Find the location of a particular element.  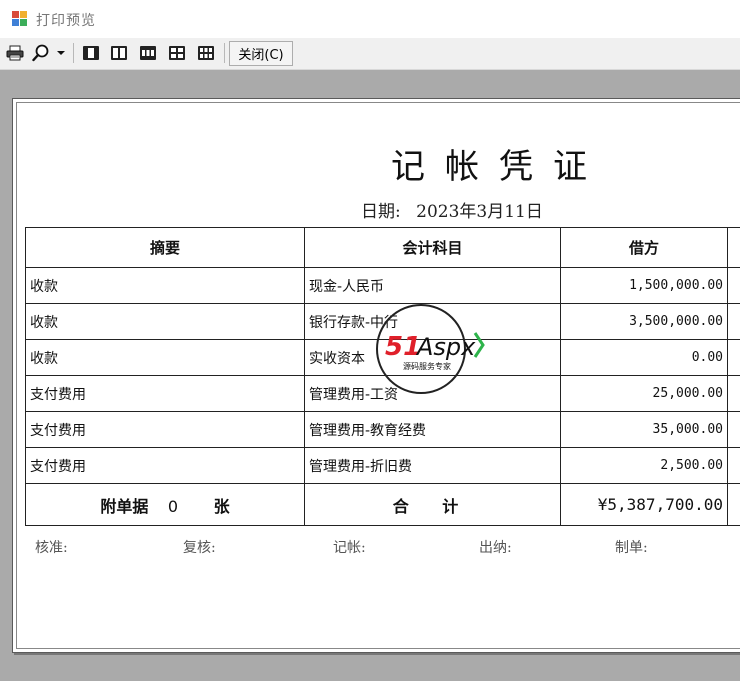

zoom-button is located at coordinates (41, 53).